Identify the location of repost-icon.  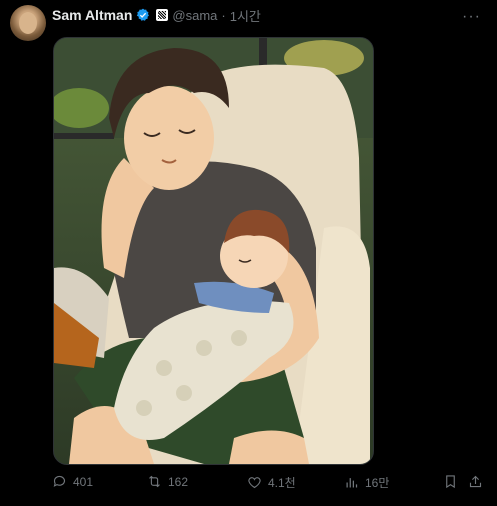
(154, 481).